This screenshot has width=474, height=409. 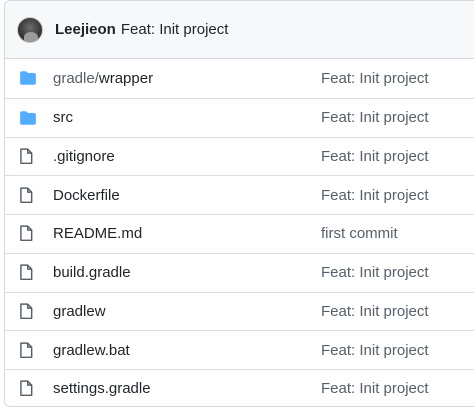 I want to click on file-row: gradlew.bat Feat: Init project, so click(x=239, y=349).